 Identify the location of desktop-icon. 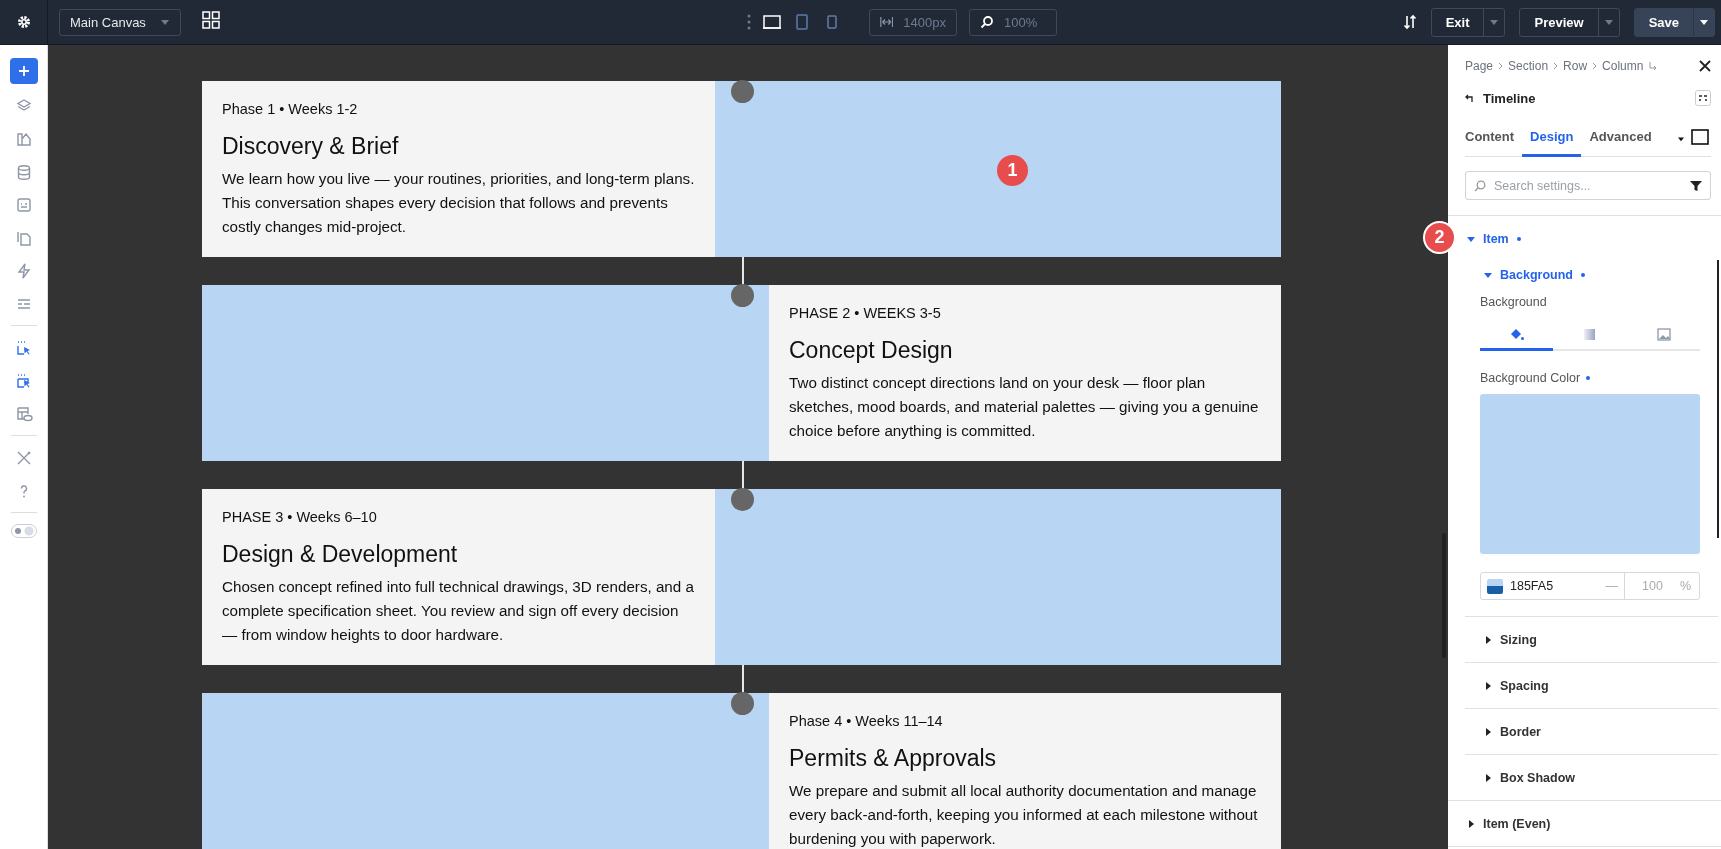
(772, 22).